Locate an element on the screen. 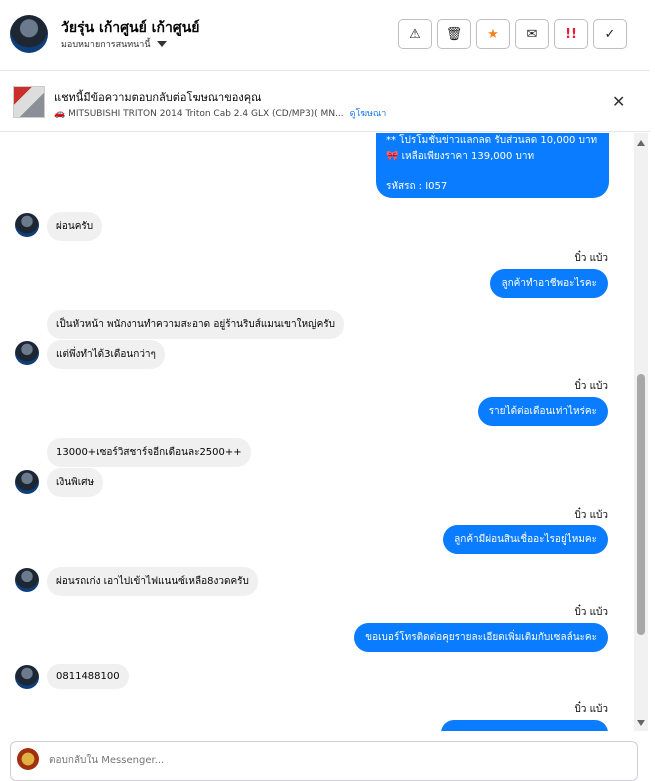  banner-title: แชทนี้มีข้อความตอบกลับต่อโฆษณาของคุณ is located at coordinates (158, 97).